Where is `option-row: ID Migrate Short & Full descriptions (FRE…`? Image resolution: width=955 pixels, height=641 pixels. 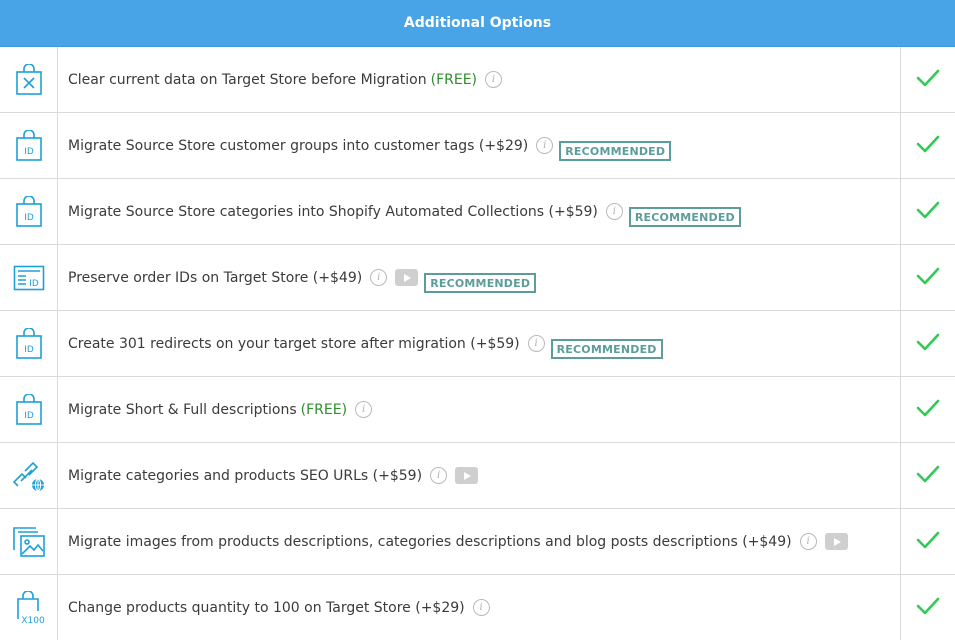 option-row: ID Migrate Short & Full descriptions (FRE… is located at coordinates (477, 410).